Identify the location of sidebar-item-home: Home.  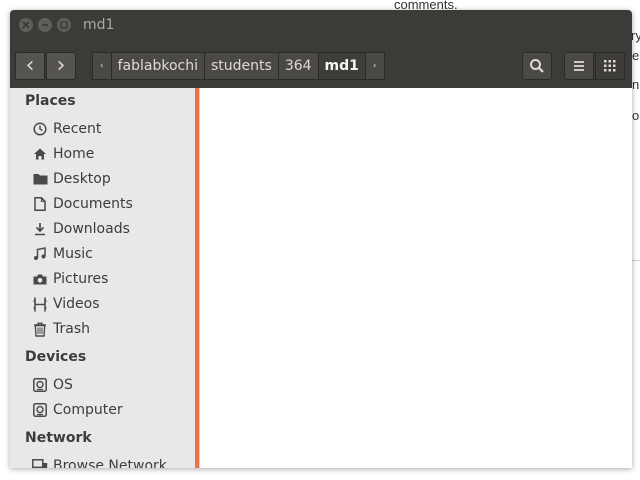
(63, 154).